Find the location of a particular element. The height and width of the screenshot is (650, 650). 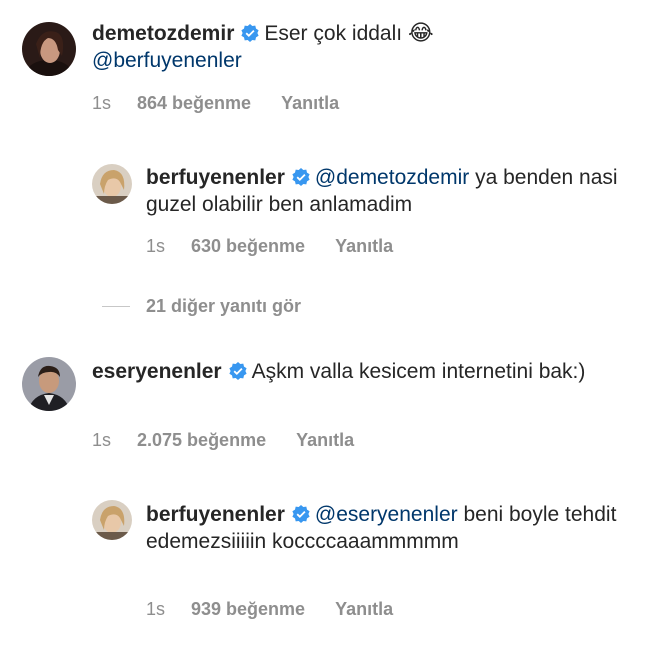

view-more-replies-label: 21 diğer yanıtı gör is located at coordinates (224, 306).